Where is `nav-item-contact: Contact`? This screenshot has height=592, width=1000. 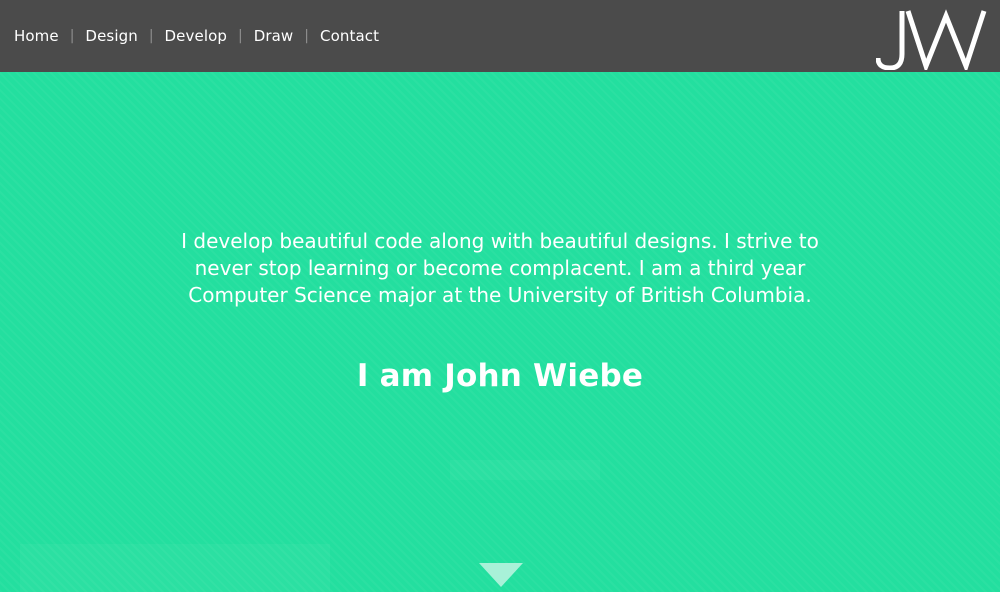 nav-item-contact: Contact is located at coordinates (349, 36).